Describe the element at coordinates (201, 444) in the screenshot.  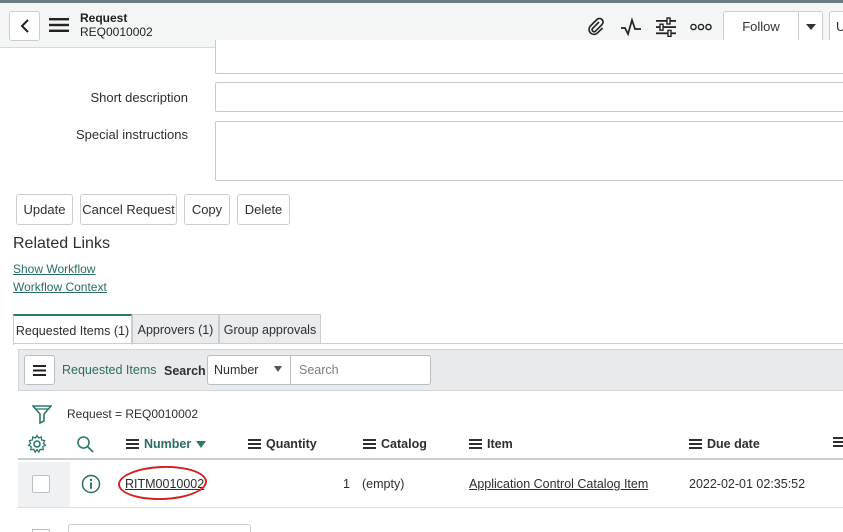
I see `sort-descending-icon` at that location.